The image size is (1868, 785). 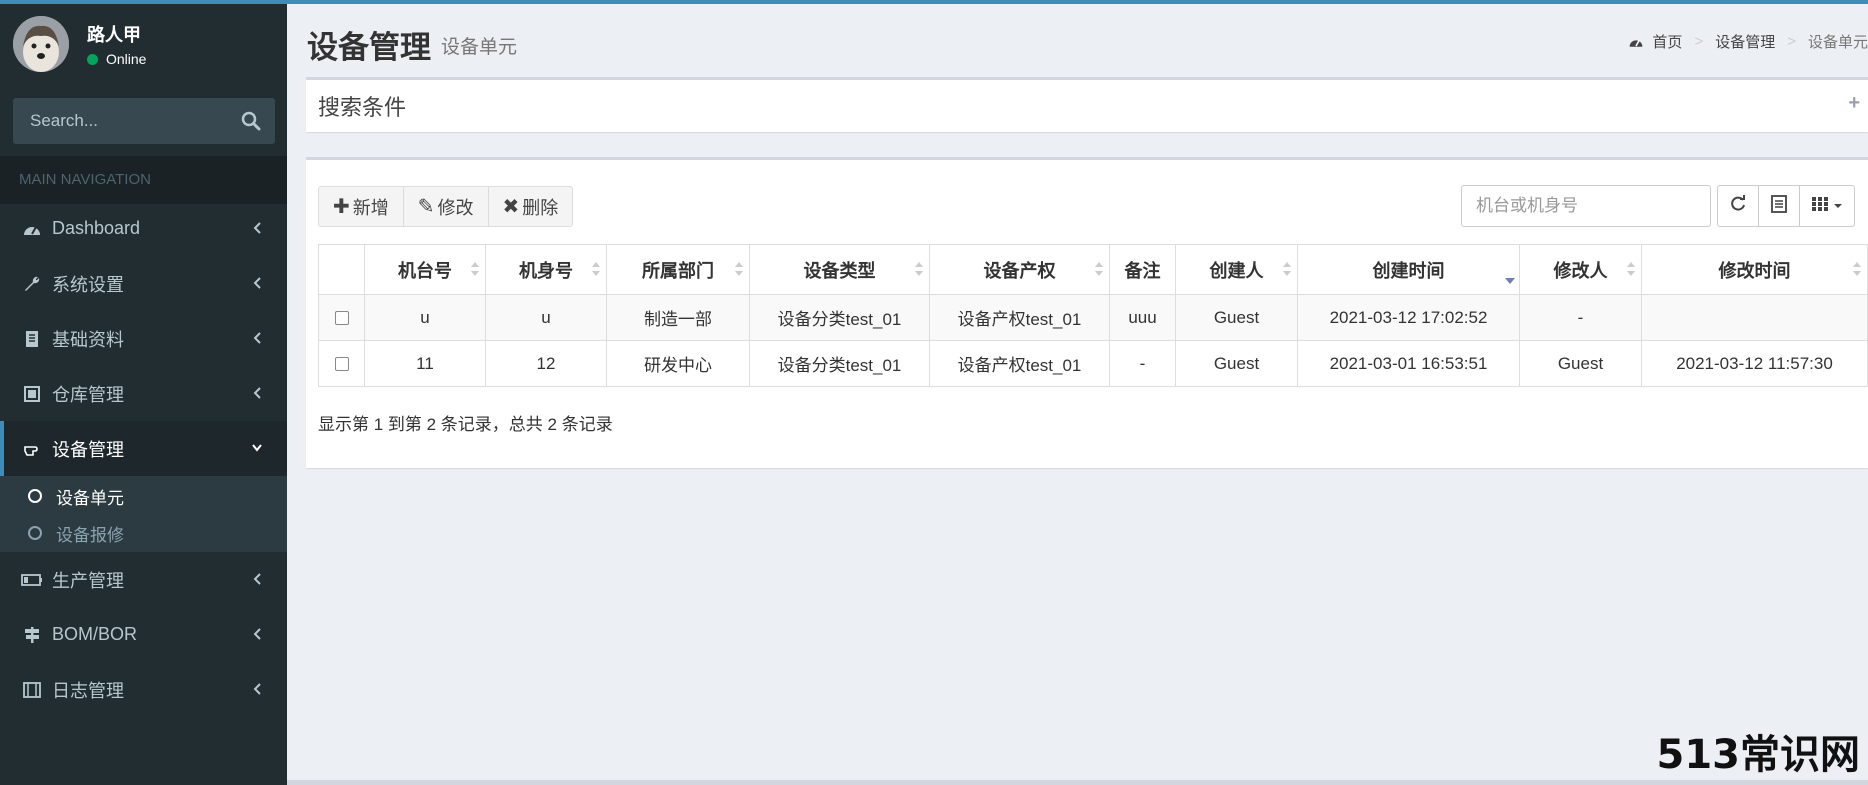 I want to click on delete-button: ✖ 删除, so click(x=530, y=206).